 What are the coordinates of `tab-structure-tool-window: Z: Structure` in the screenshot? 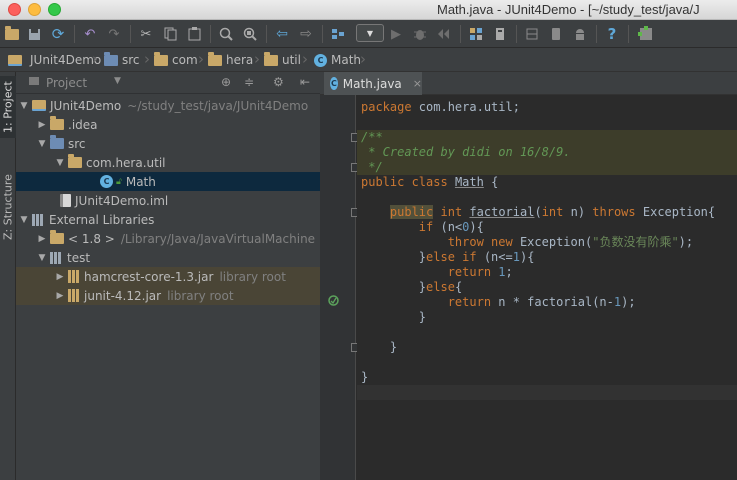 It's located at (8, 207).